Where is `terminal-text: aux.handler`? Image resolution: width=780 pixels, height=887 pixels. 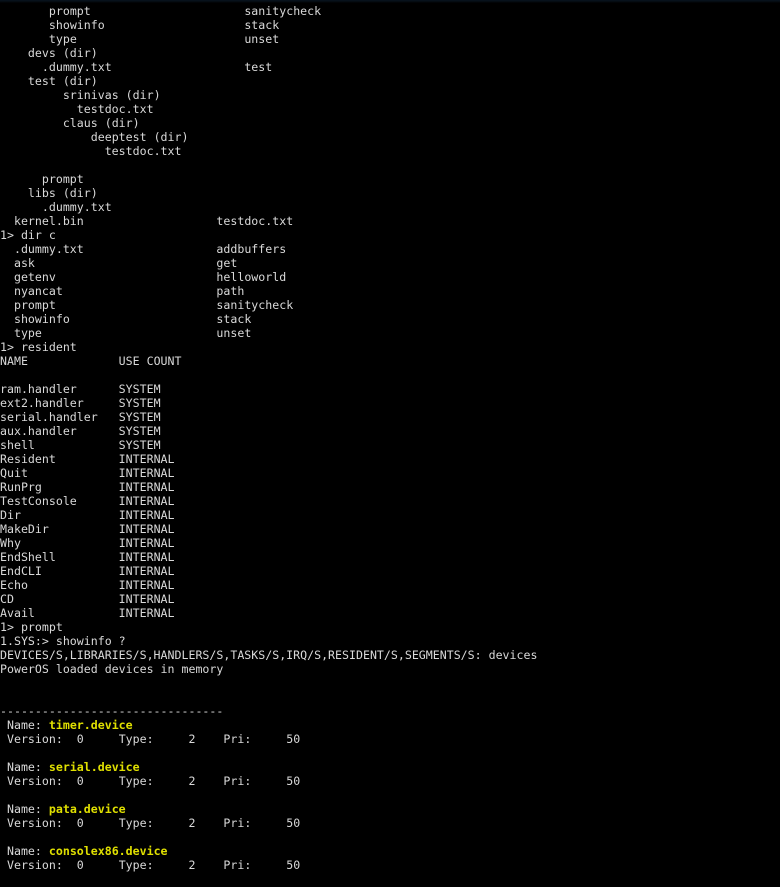
terminal-text: aux.handler is located at coordinates (38, 431).